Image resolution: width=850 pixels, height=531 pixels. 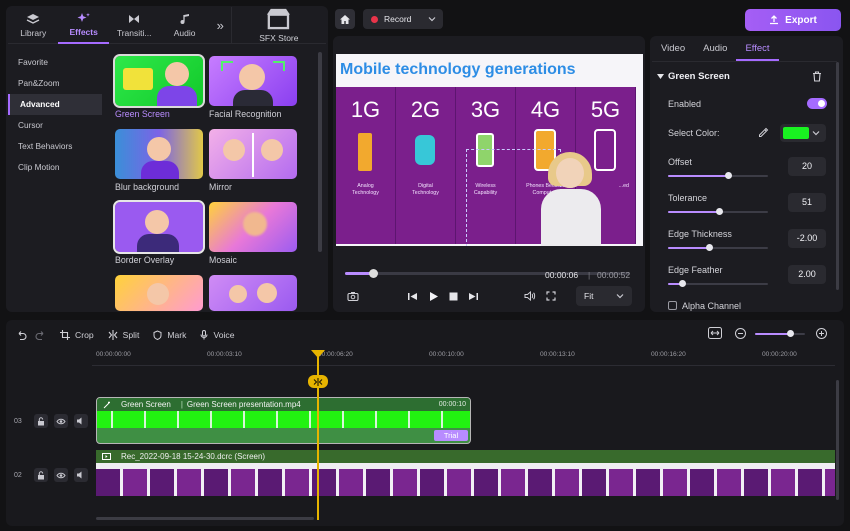 I want to click on edge-feather-slider-knob, so click(x=682, y=283).